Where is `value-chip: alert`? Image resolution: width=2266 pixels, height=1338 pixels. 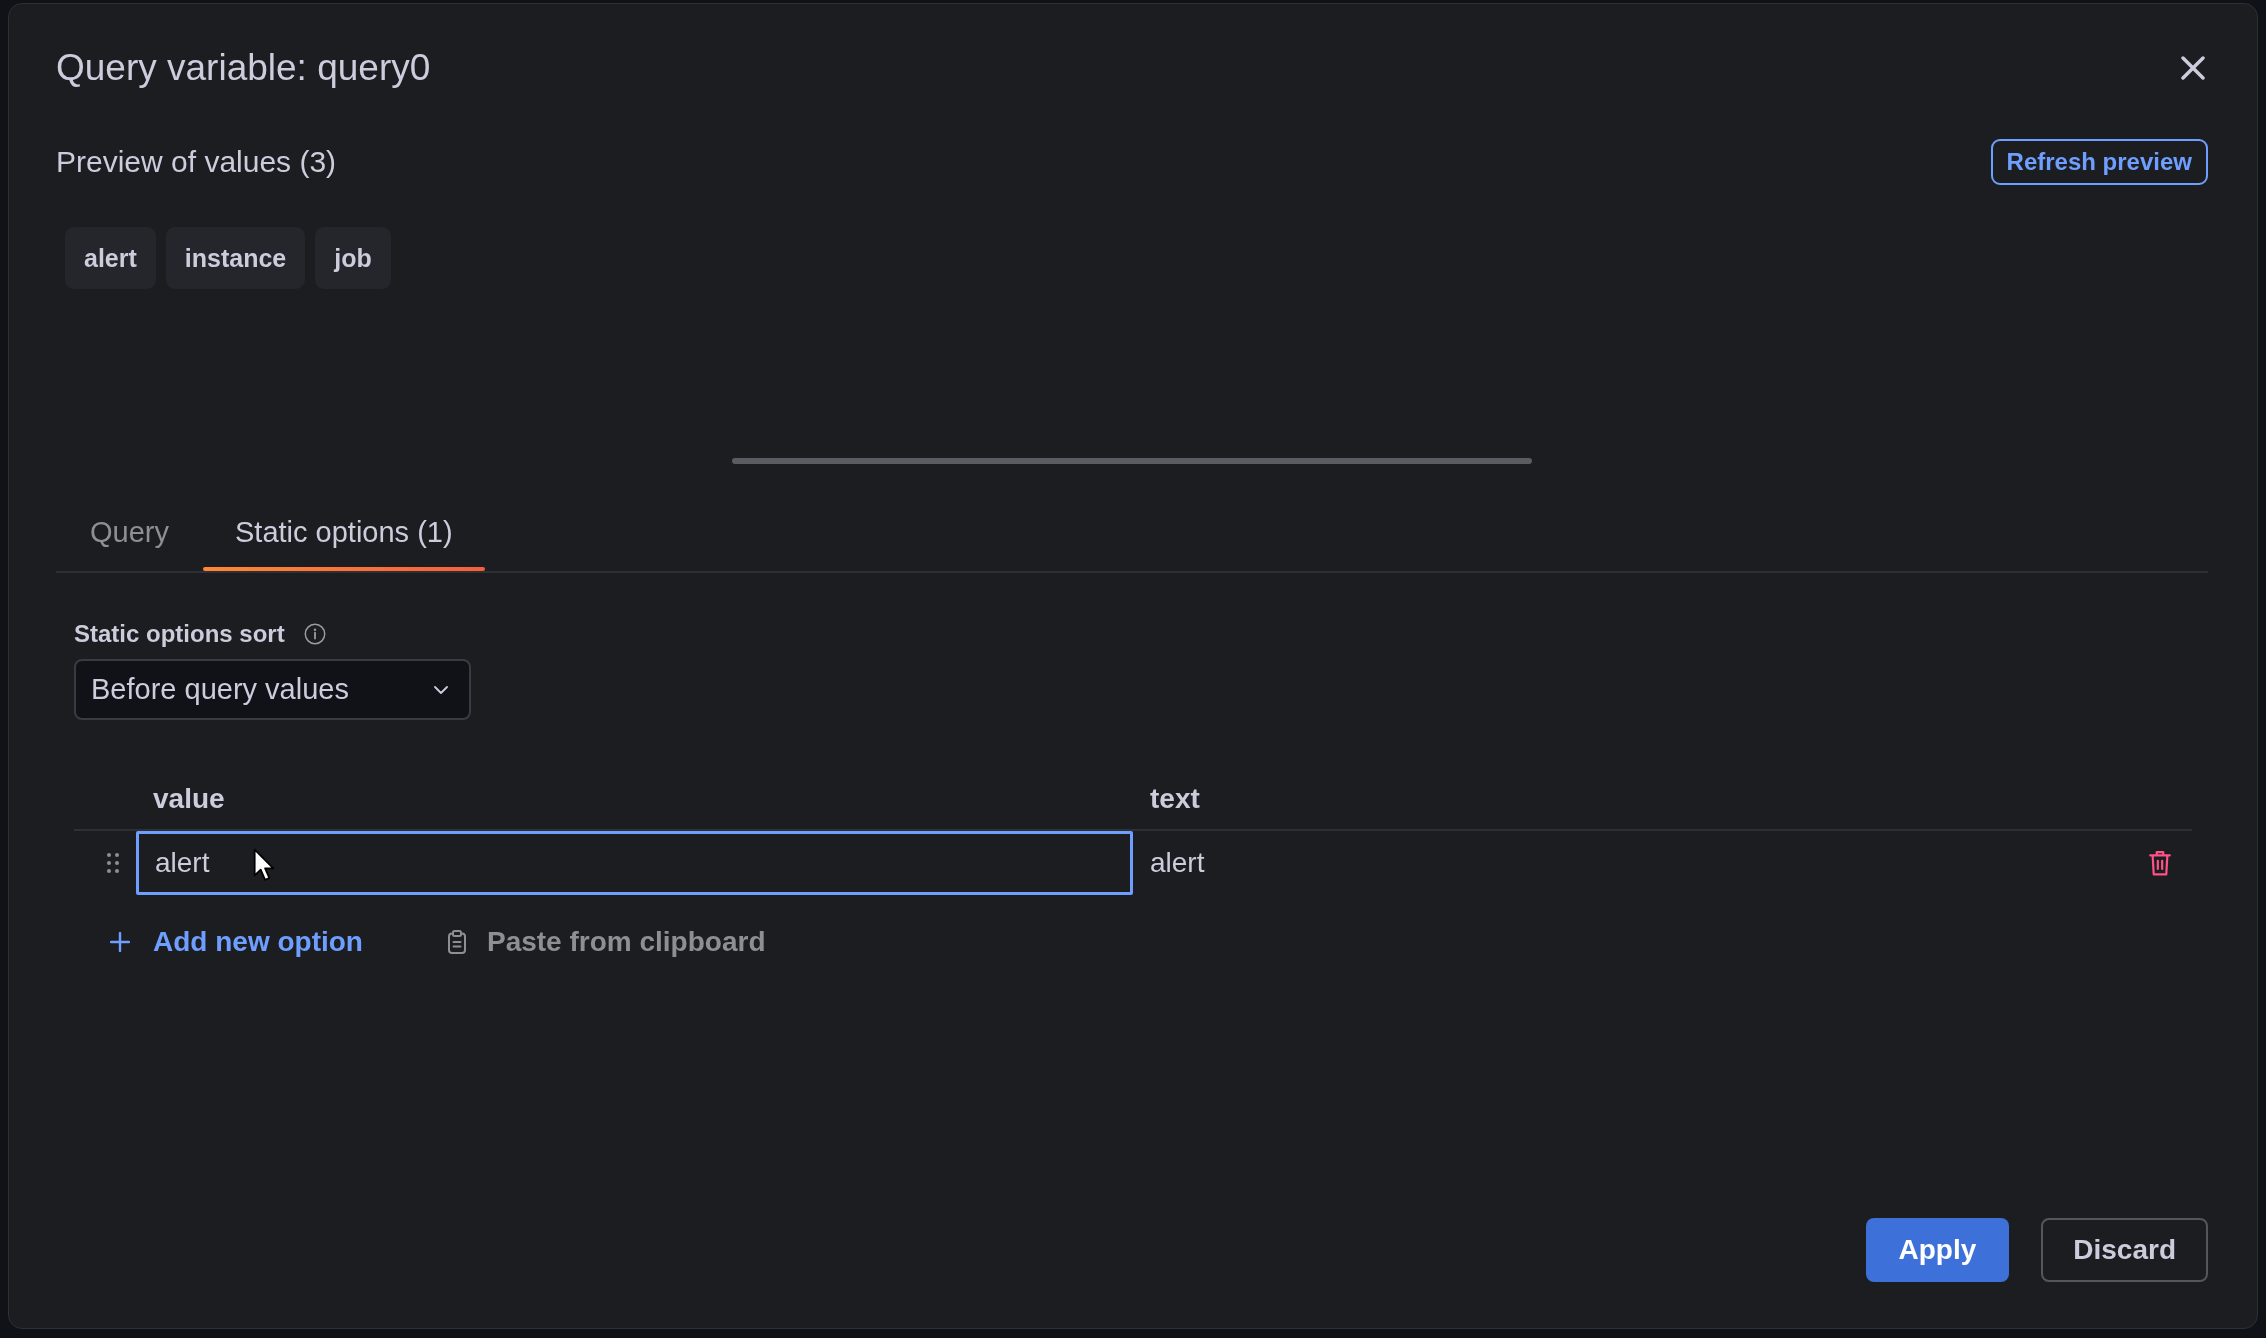 value-chip: alert is located at coordinates (110, 258).